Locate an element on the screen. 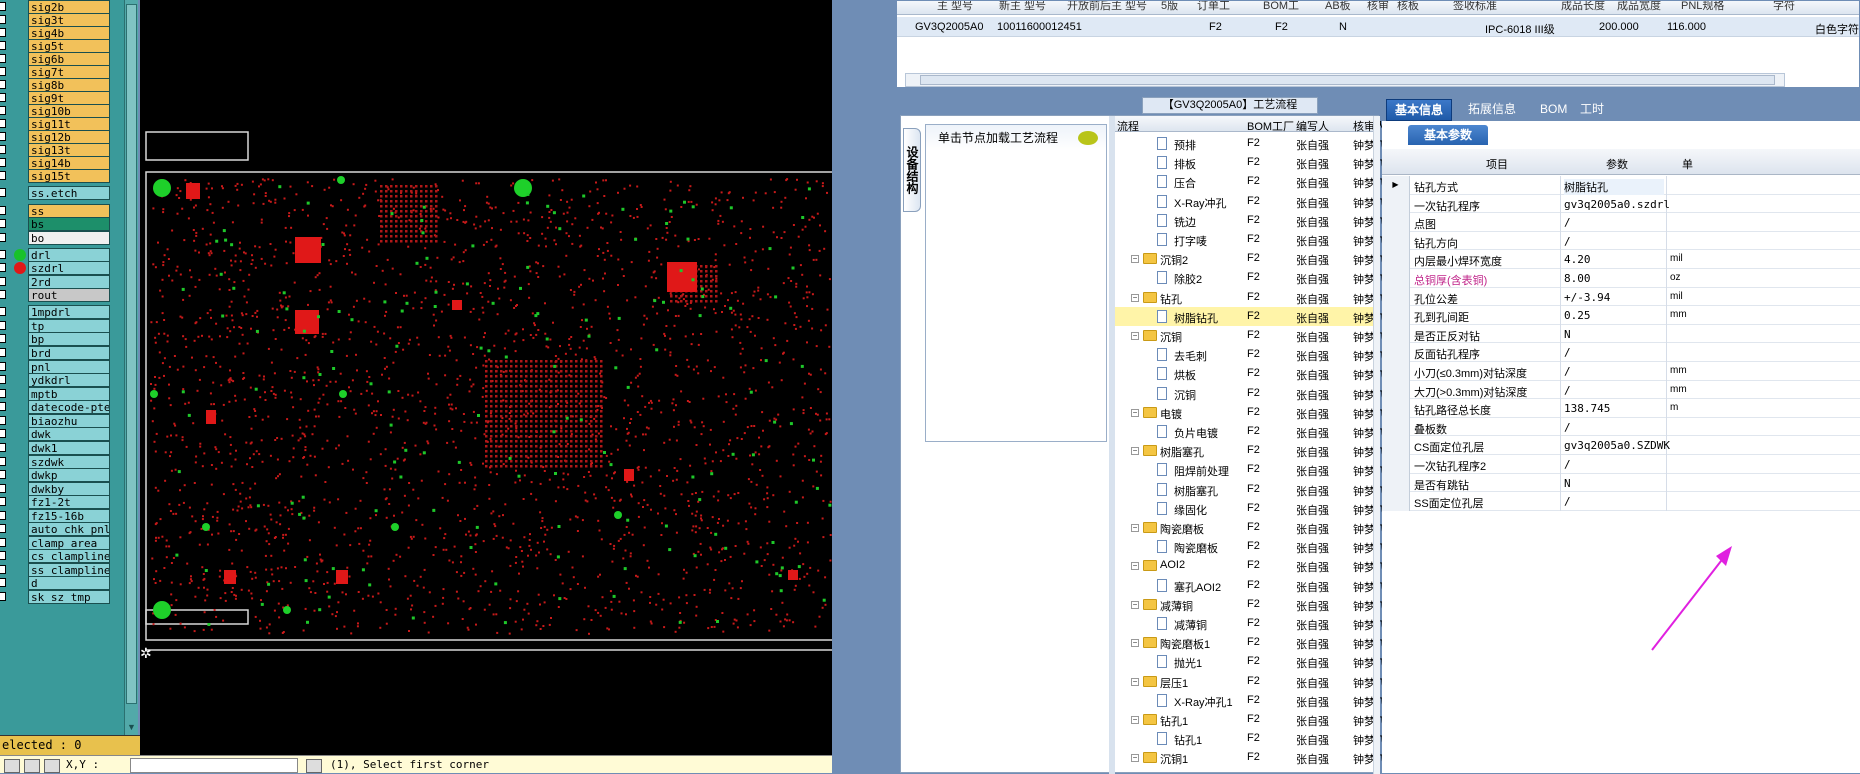 The image size is (1860, 774). param-row: 钻孔方向 / is located at coordinates (1621, 241).